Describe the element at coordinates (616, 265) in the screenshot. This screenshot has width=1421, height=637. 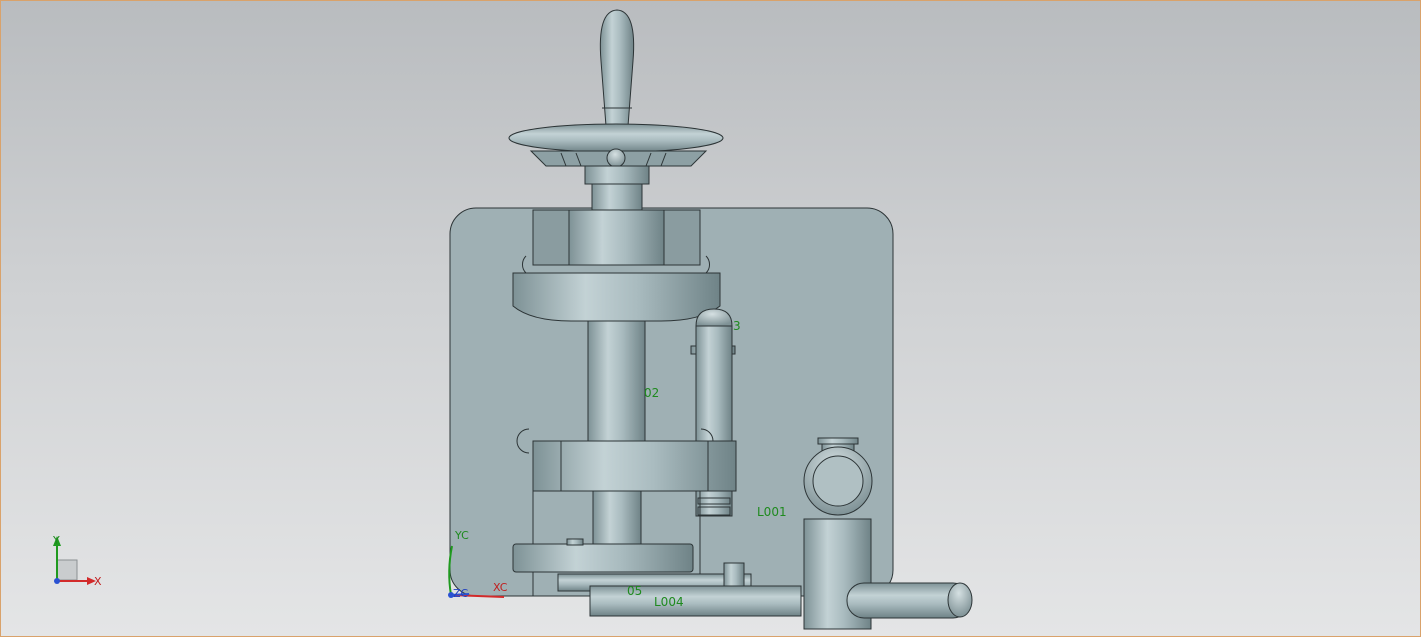
I see `upper-block` at that location.